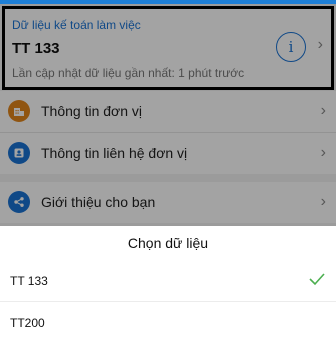  What do you see at coordinates (98, 202) in the screenshot?
I see `menu-item-label: Giới thiệu cho bạn` at bounding box center [98, 202].